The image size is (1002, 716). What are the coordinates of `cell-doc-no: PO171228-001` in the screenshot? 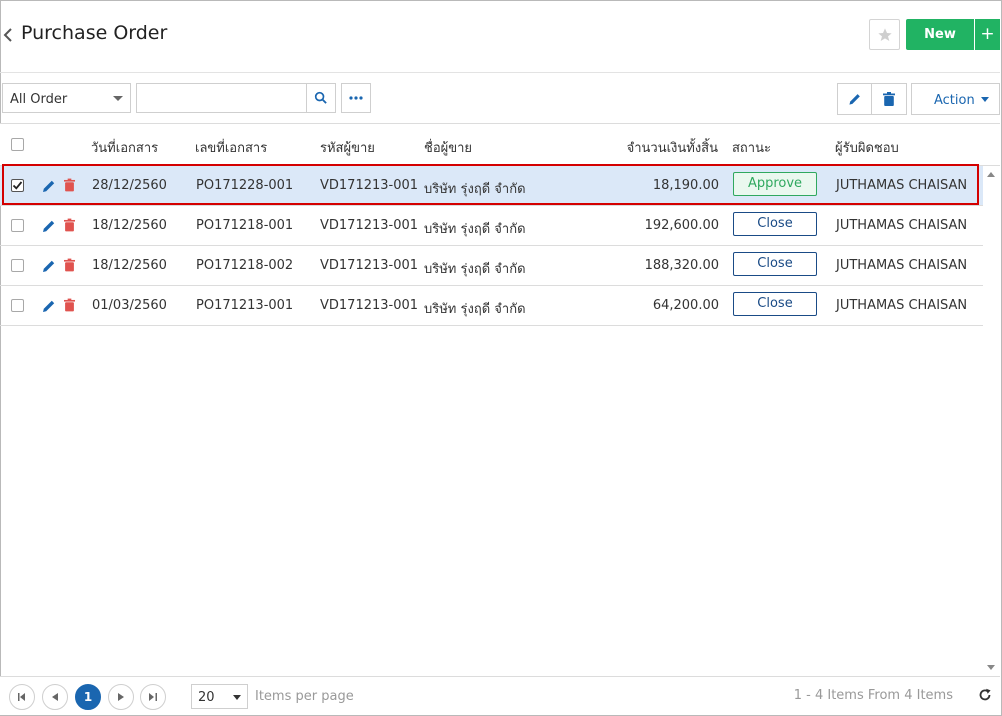 It's located at (245, 185).